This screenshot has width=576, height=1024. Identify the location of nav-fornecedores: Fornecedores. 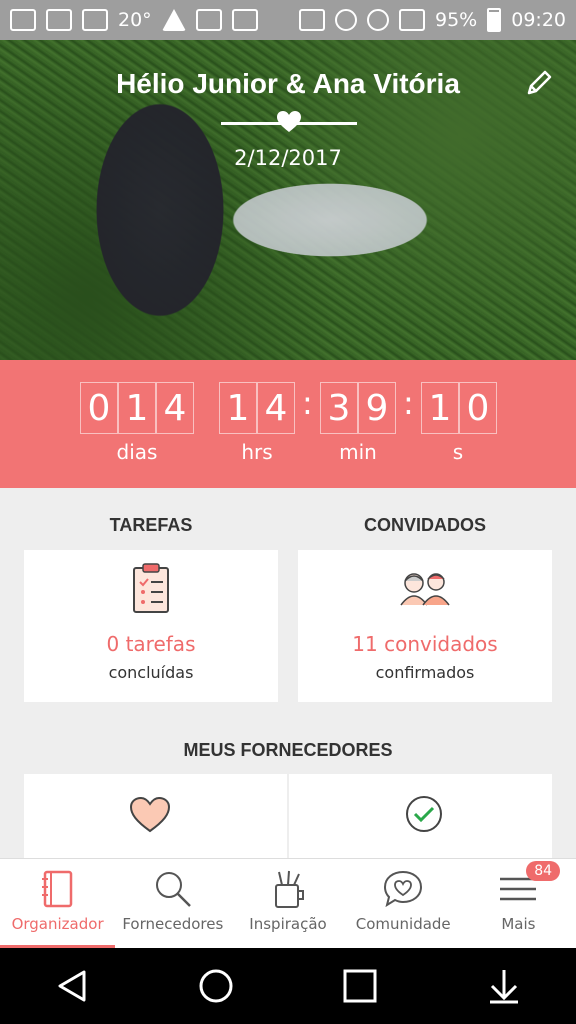
(172, 903).